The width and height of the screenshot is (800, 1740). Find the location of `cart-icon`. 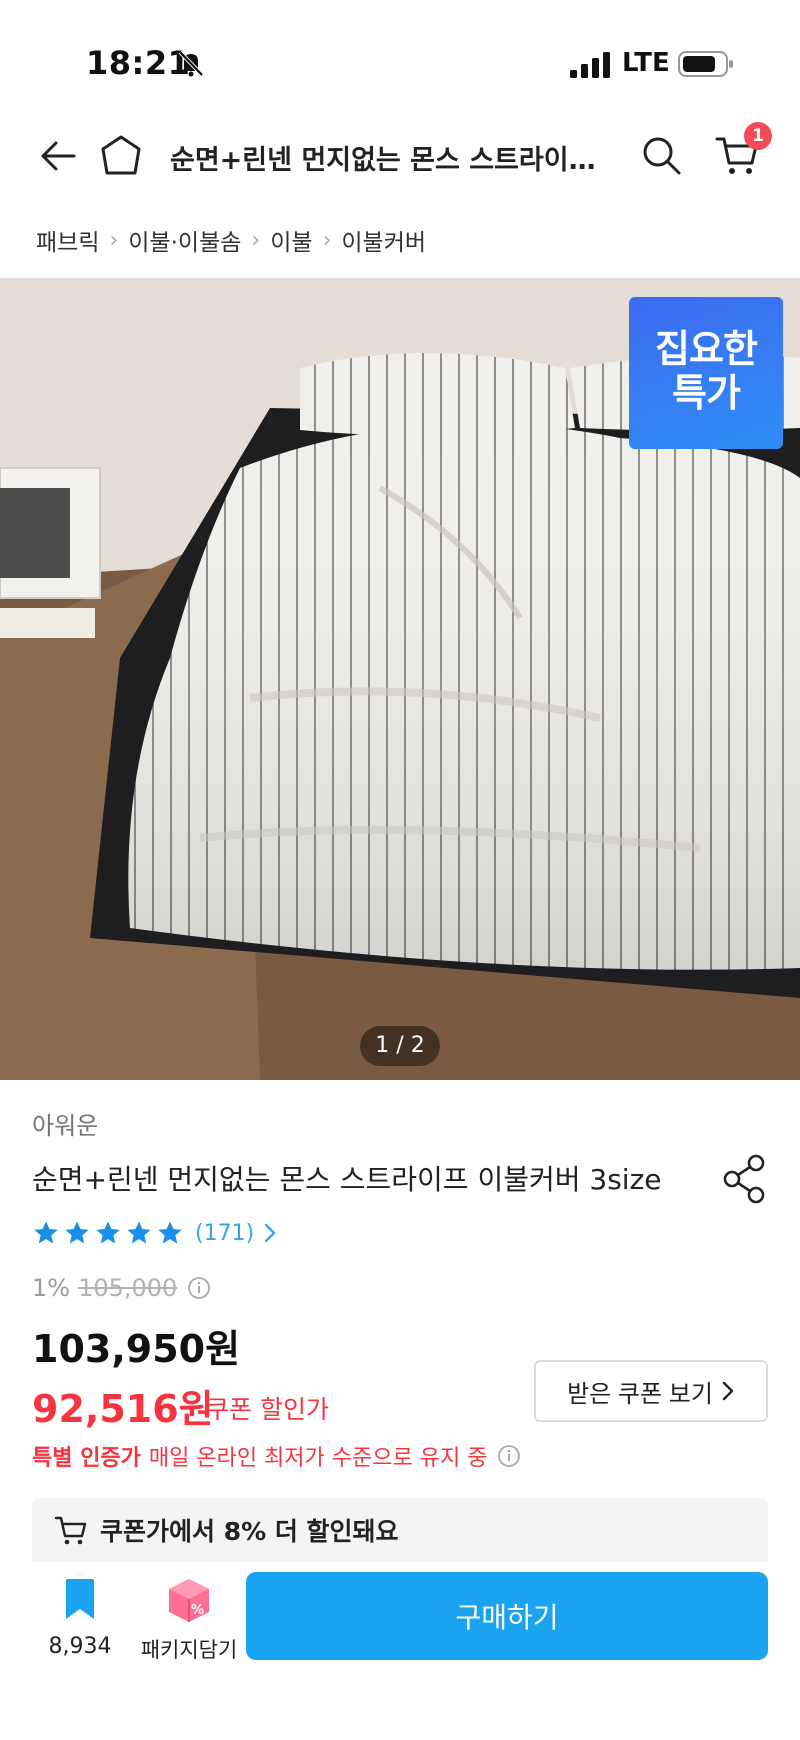

cart-icon is located at coordinates (70, 1530).